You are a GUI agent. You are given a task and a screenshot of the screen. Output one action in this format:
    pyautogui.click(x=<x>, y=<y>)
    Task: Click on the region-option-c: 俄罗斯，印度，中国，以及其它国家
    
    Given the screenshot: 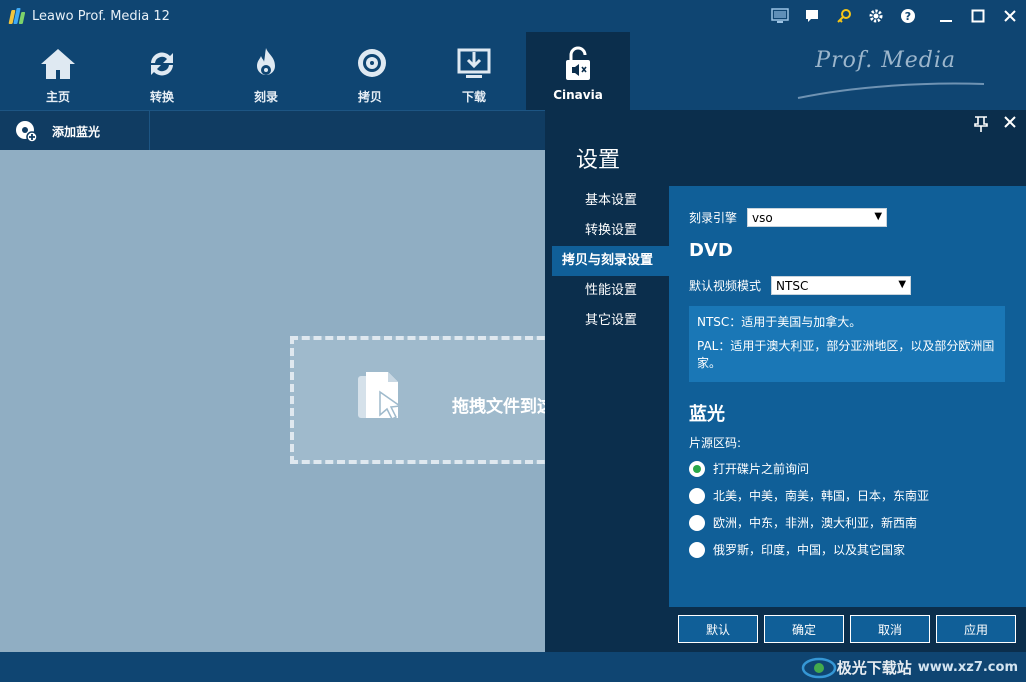 What is the action you would take?
    pyautogui.click(x=797, y=549)
    